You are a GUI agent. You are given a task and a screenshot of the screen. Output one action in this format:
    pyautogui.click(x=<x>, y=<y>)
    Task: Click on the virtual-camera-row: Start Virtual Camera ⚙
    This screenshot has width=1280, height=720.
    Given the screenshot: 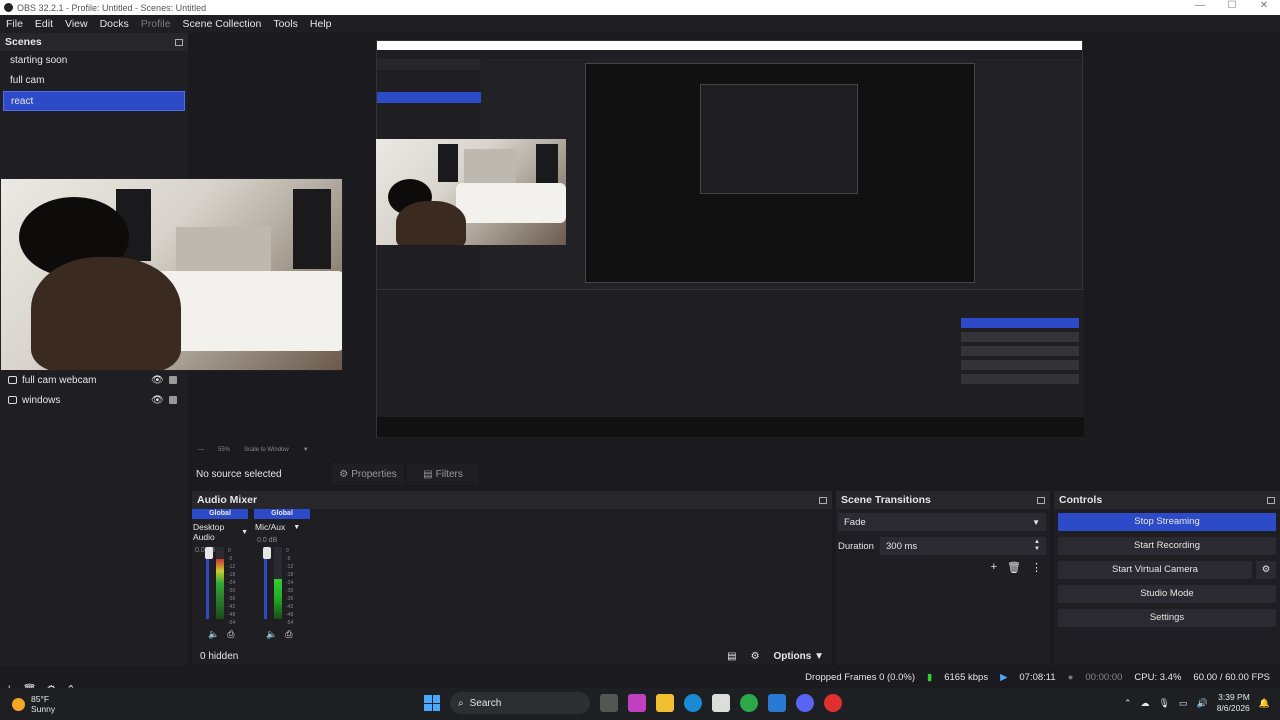 What is the action you would take?
    pyautogui.click(x=1167, y=570)
    